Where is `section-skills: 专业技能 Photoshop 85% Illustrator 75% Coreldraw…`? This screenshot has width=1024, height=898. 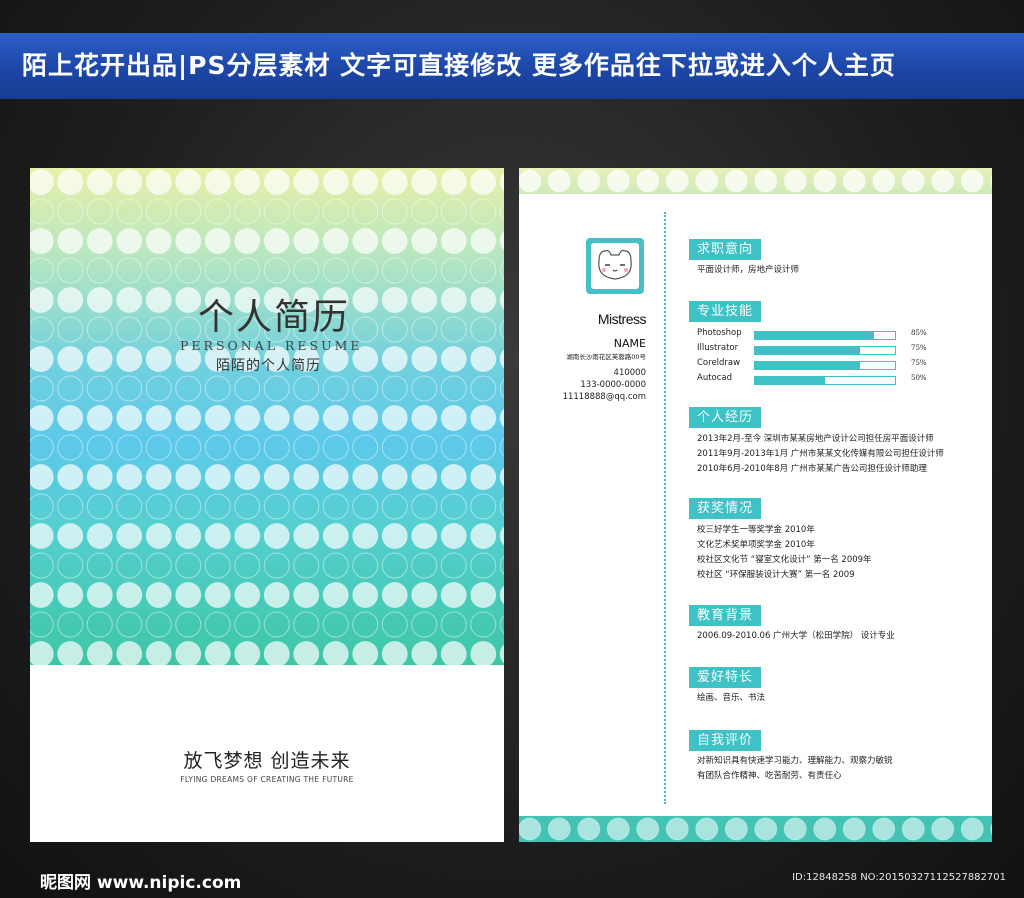 section-skills: 专业技能 Photoshop 85% Illustrator 75% Coreldraw… is located at coordinates (835, 344).